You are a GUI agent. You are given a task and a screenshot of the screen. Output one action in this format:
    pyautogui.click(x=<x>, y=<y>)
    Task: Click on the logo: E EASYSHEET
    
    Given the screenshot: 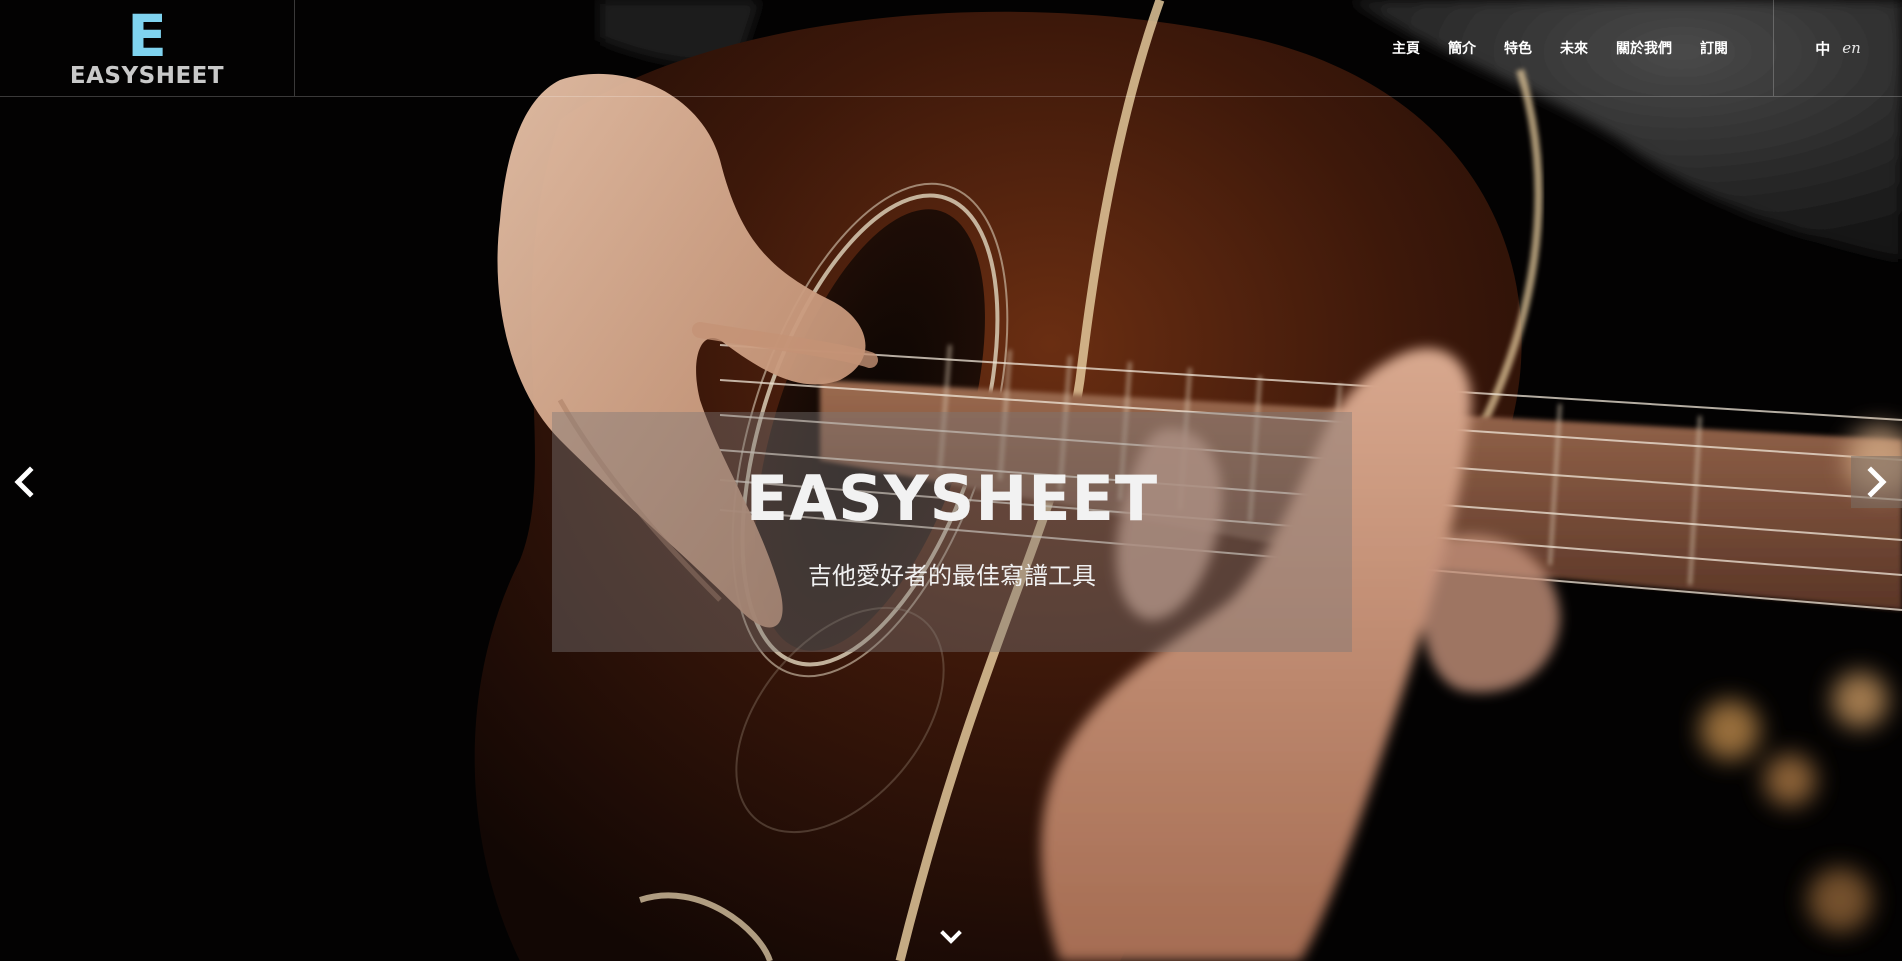 What is the action you would take?
    pyautogui.click(x=147, y=48)
    